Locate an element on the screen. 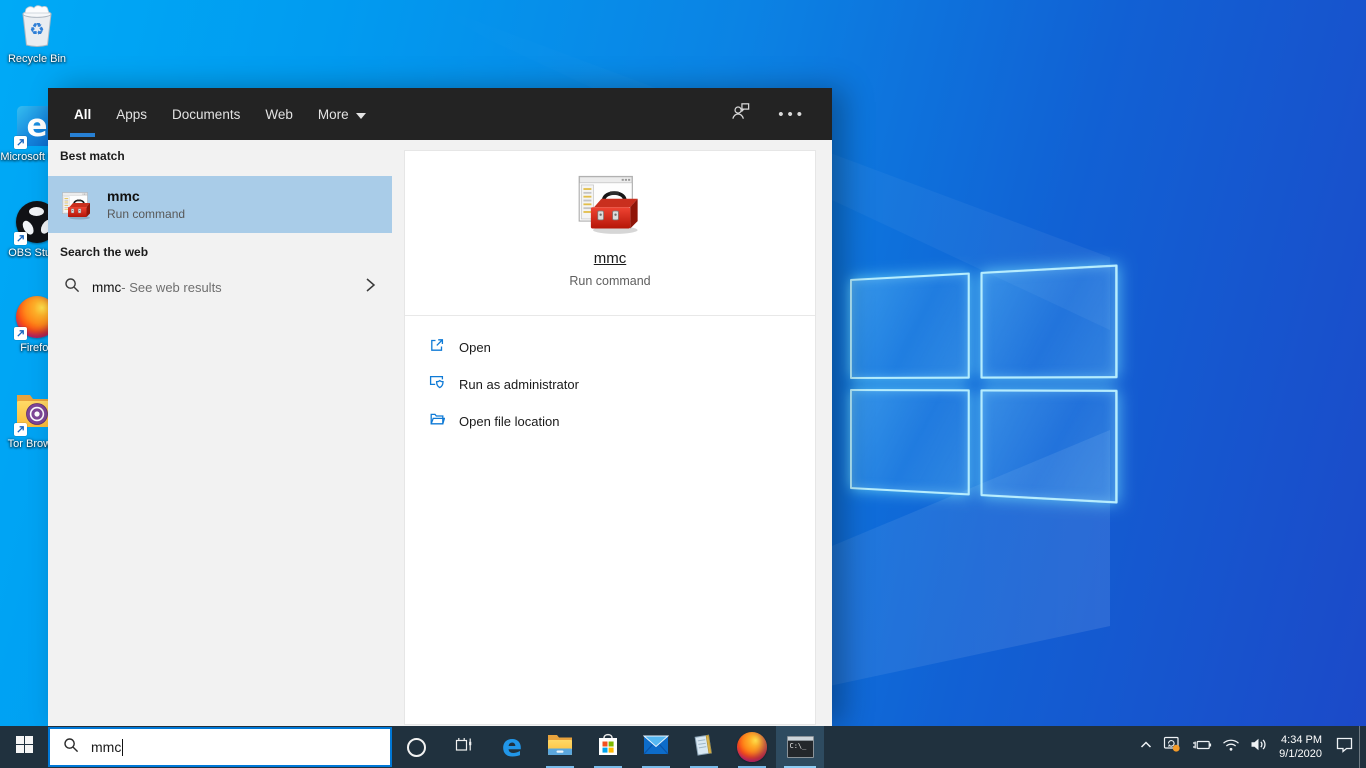 The width and height of the screenshot is (1366, 768). windows-update-icon is located at coordinates (1172, 747).